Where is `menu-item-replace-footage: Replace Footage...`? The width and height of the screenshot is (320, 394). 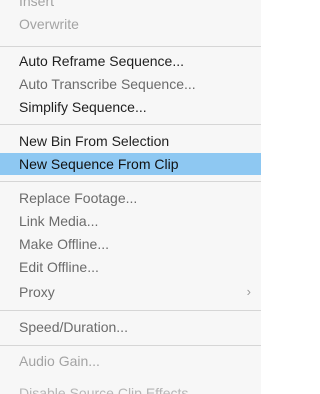 menu-item-replace-footage: Replace Footage... is located at coordinates (130, 198).